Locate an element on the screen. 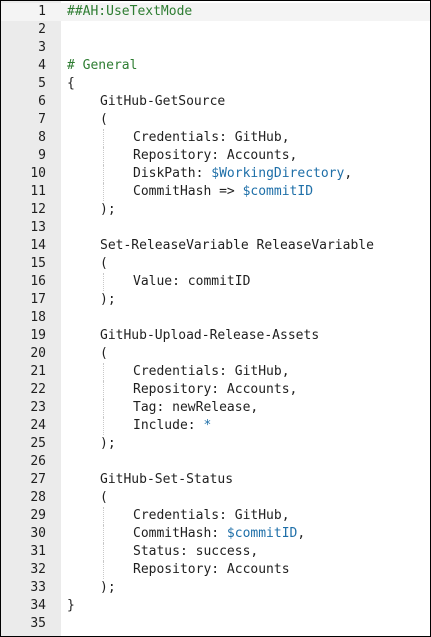  code-line: 2 is located at coordinates (215, 30).